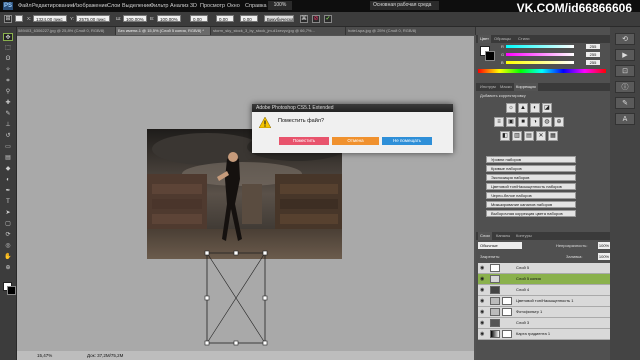  Describe the element at coordinates (169, 18) in the screenshot. I see `height-field: 100,00%` at that location.